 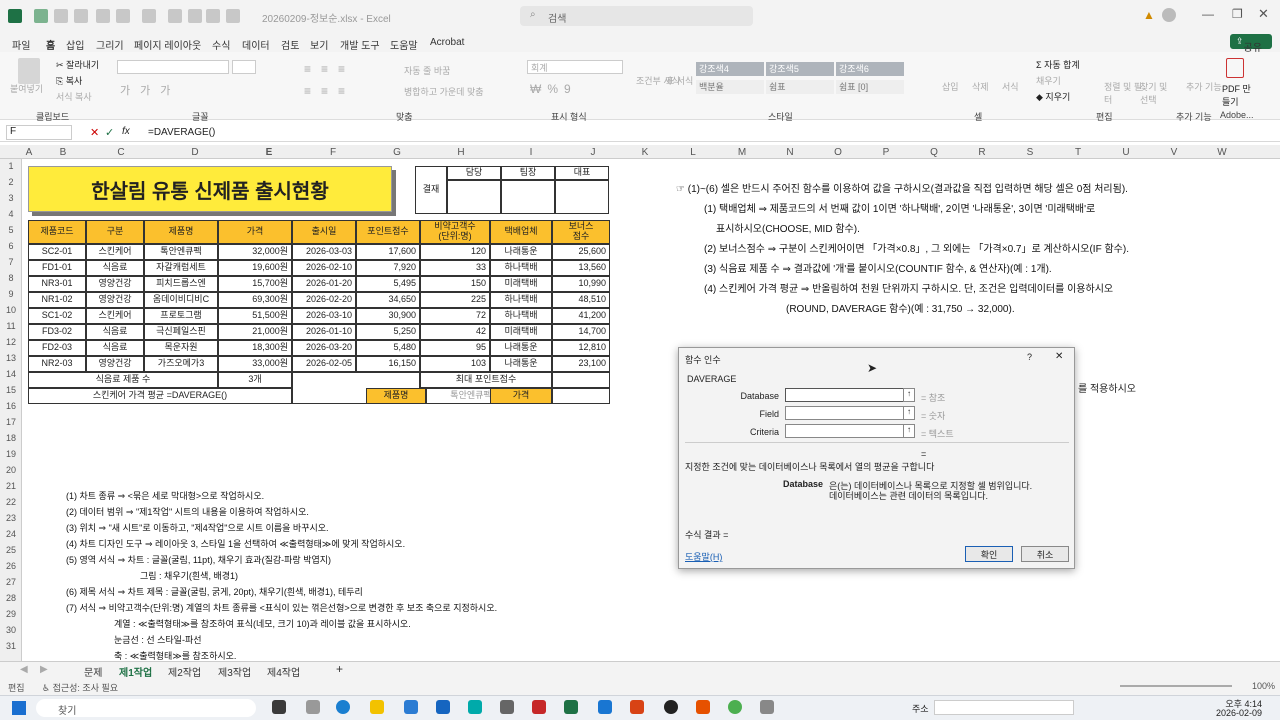 What do you see at coordinates (44, 669) in the screenshot?
I see `next-sheet-icon: ▶` at bounding box center [44, 669].